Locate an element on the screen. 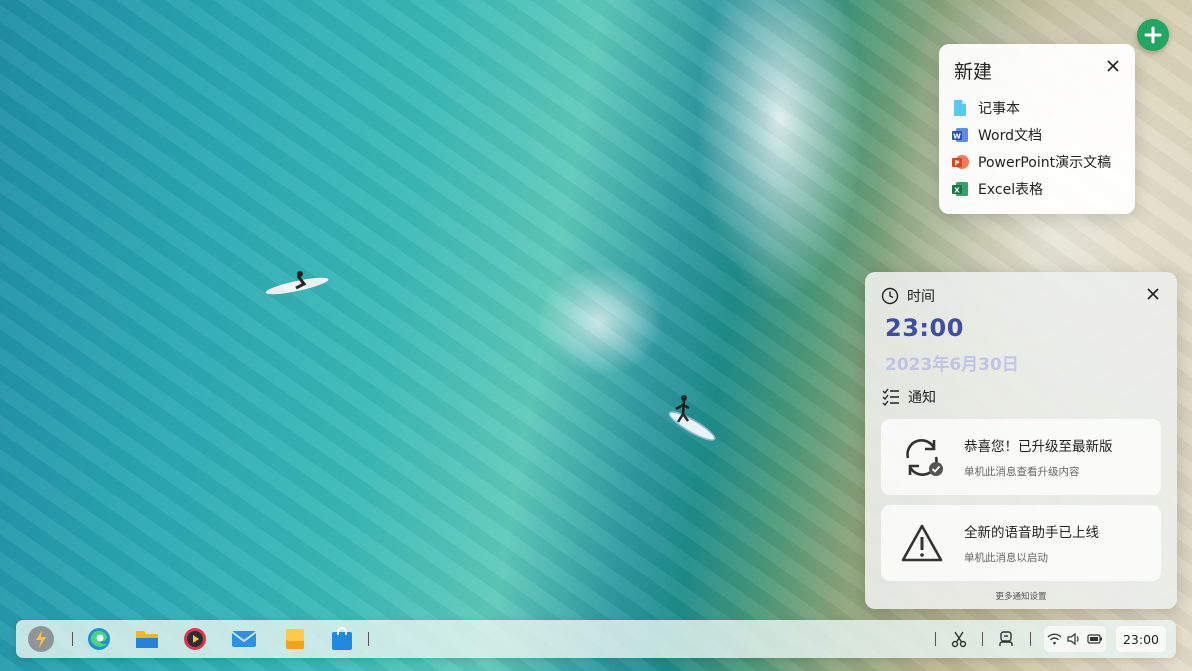 The image size is (1192, 671). taskbar-app-browser is located at coordinates (99, 639).